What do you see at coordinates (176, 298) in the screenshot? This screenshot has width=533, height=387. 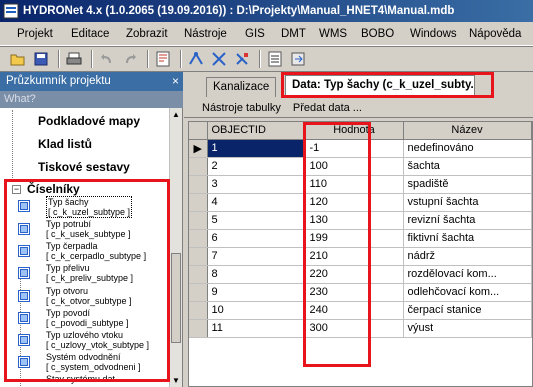 I see `scrollbar-thumb` at bounding box center [176, 298].